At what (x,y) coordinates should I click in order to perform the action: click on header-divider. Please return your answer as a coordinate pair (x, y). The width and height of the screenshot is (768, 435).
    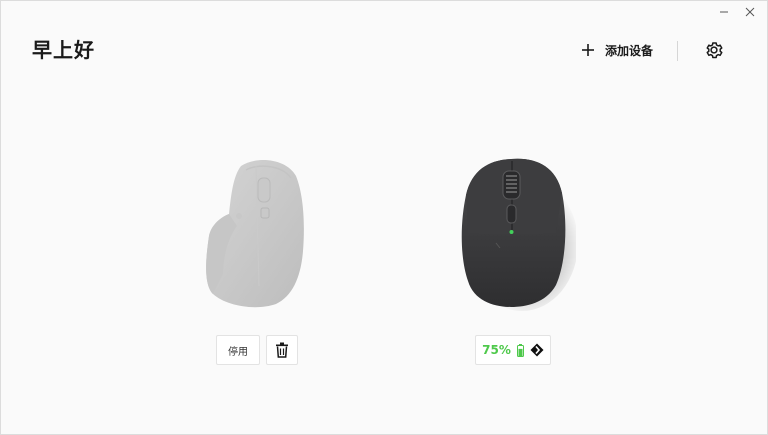
    Looking at the image, I should click on (677, 51).